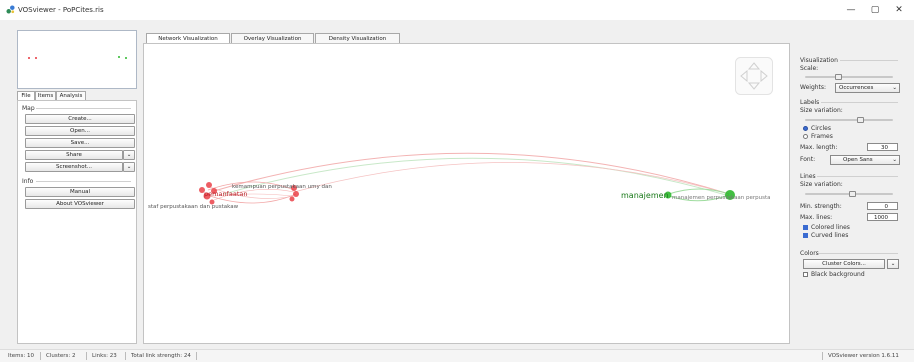  What do you see at coordinates (754, 76) in the screenshot?
I see `zoom-pan-control` at bounding box center [754, 76].